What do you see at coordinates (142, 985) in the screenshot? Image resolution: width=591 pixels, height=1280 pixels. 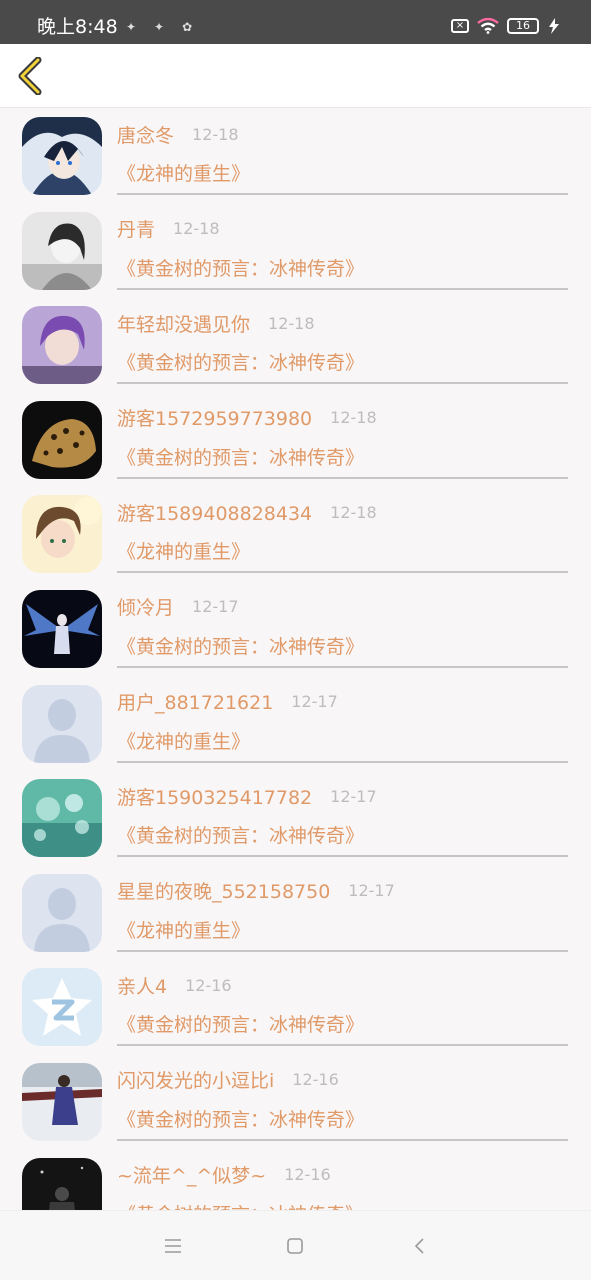 I see `user-name: 亲人4` at bounding box center [142, 985].